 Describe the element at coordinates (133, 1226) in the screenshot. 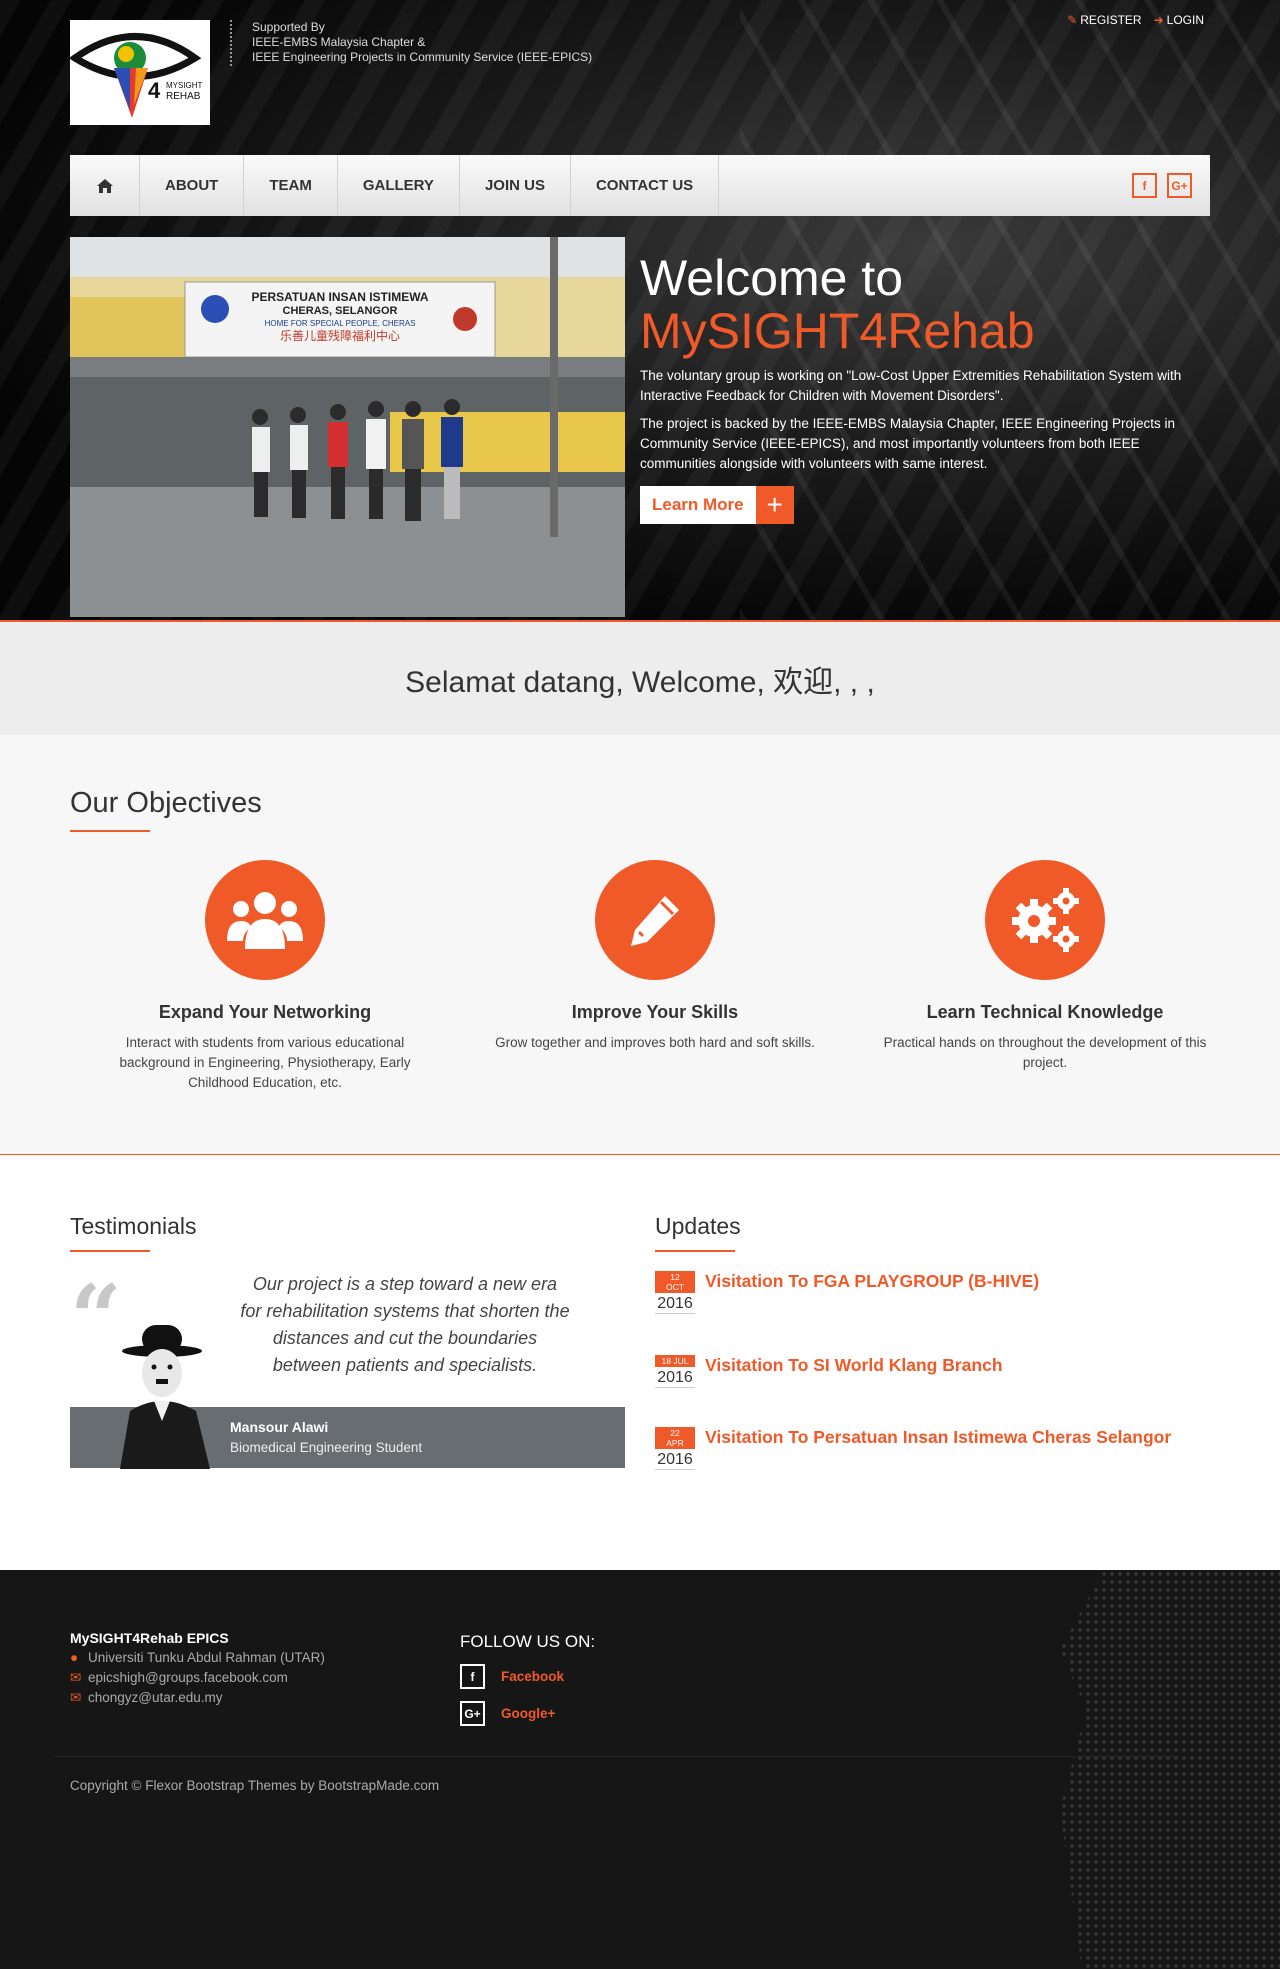

I see `testimonials-title: Testimonials` at that location.